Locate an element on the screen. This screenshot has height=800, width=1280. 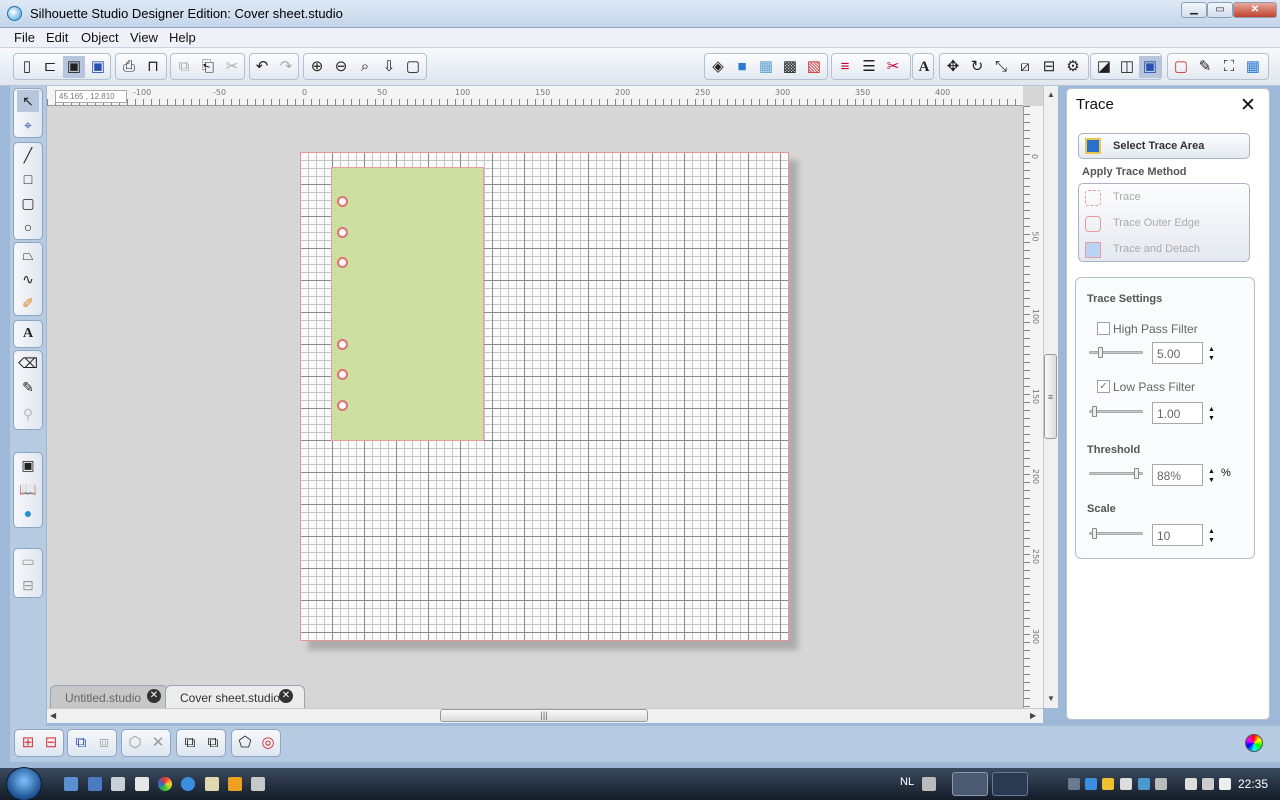
replicate-icon: ⚙ is located at coordinates (1073, 67).